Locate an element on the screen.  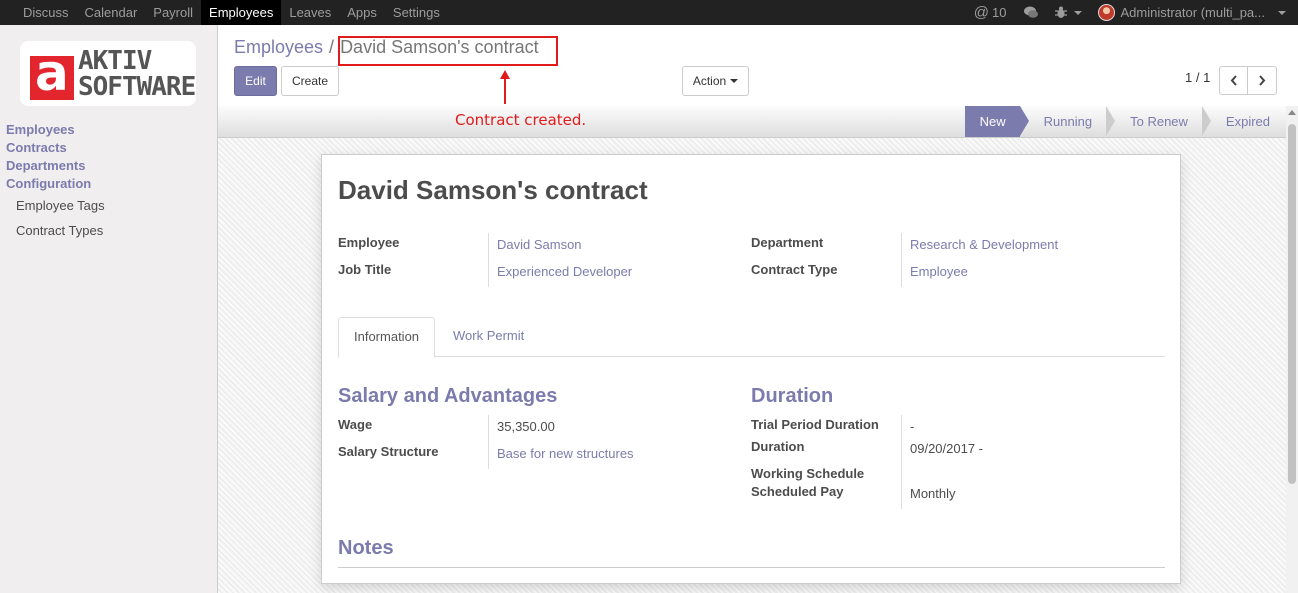
bug-icon is located at coordinates (1060, 12).